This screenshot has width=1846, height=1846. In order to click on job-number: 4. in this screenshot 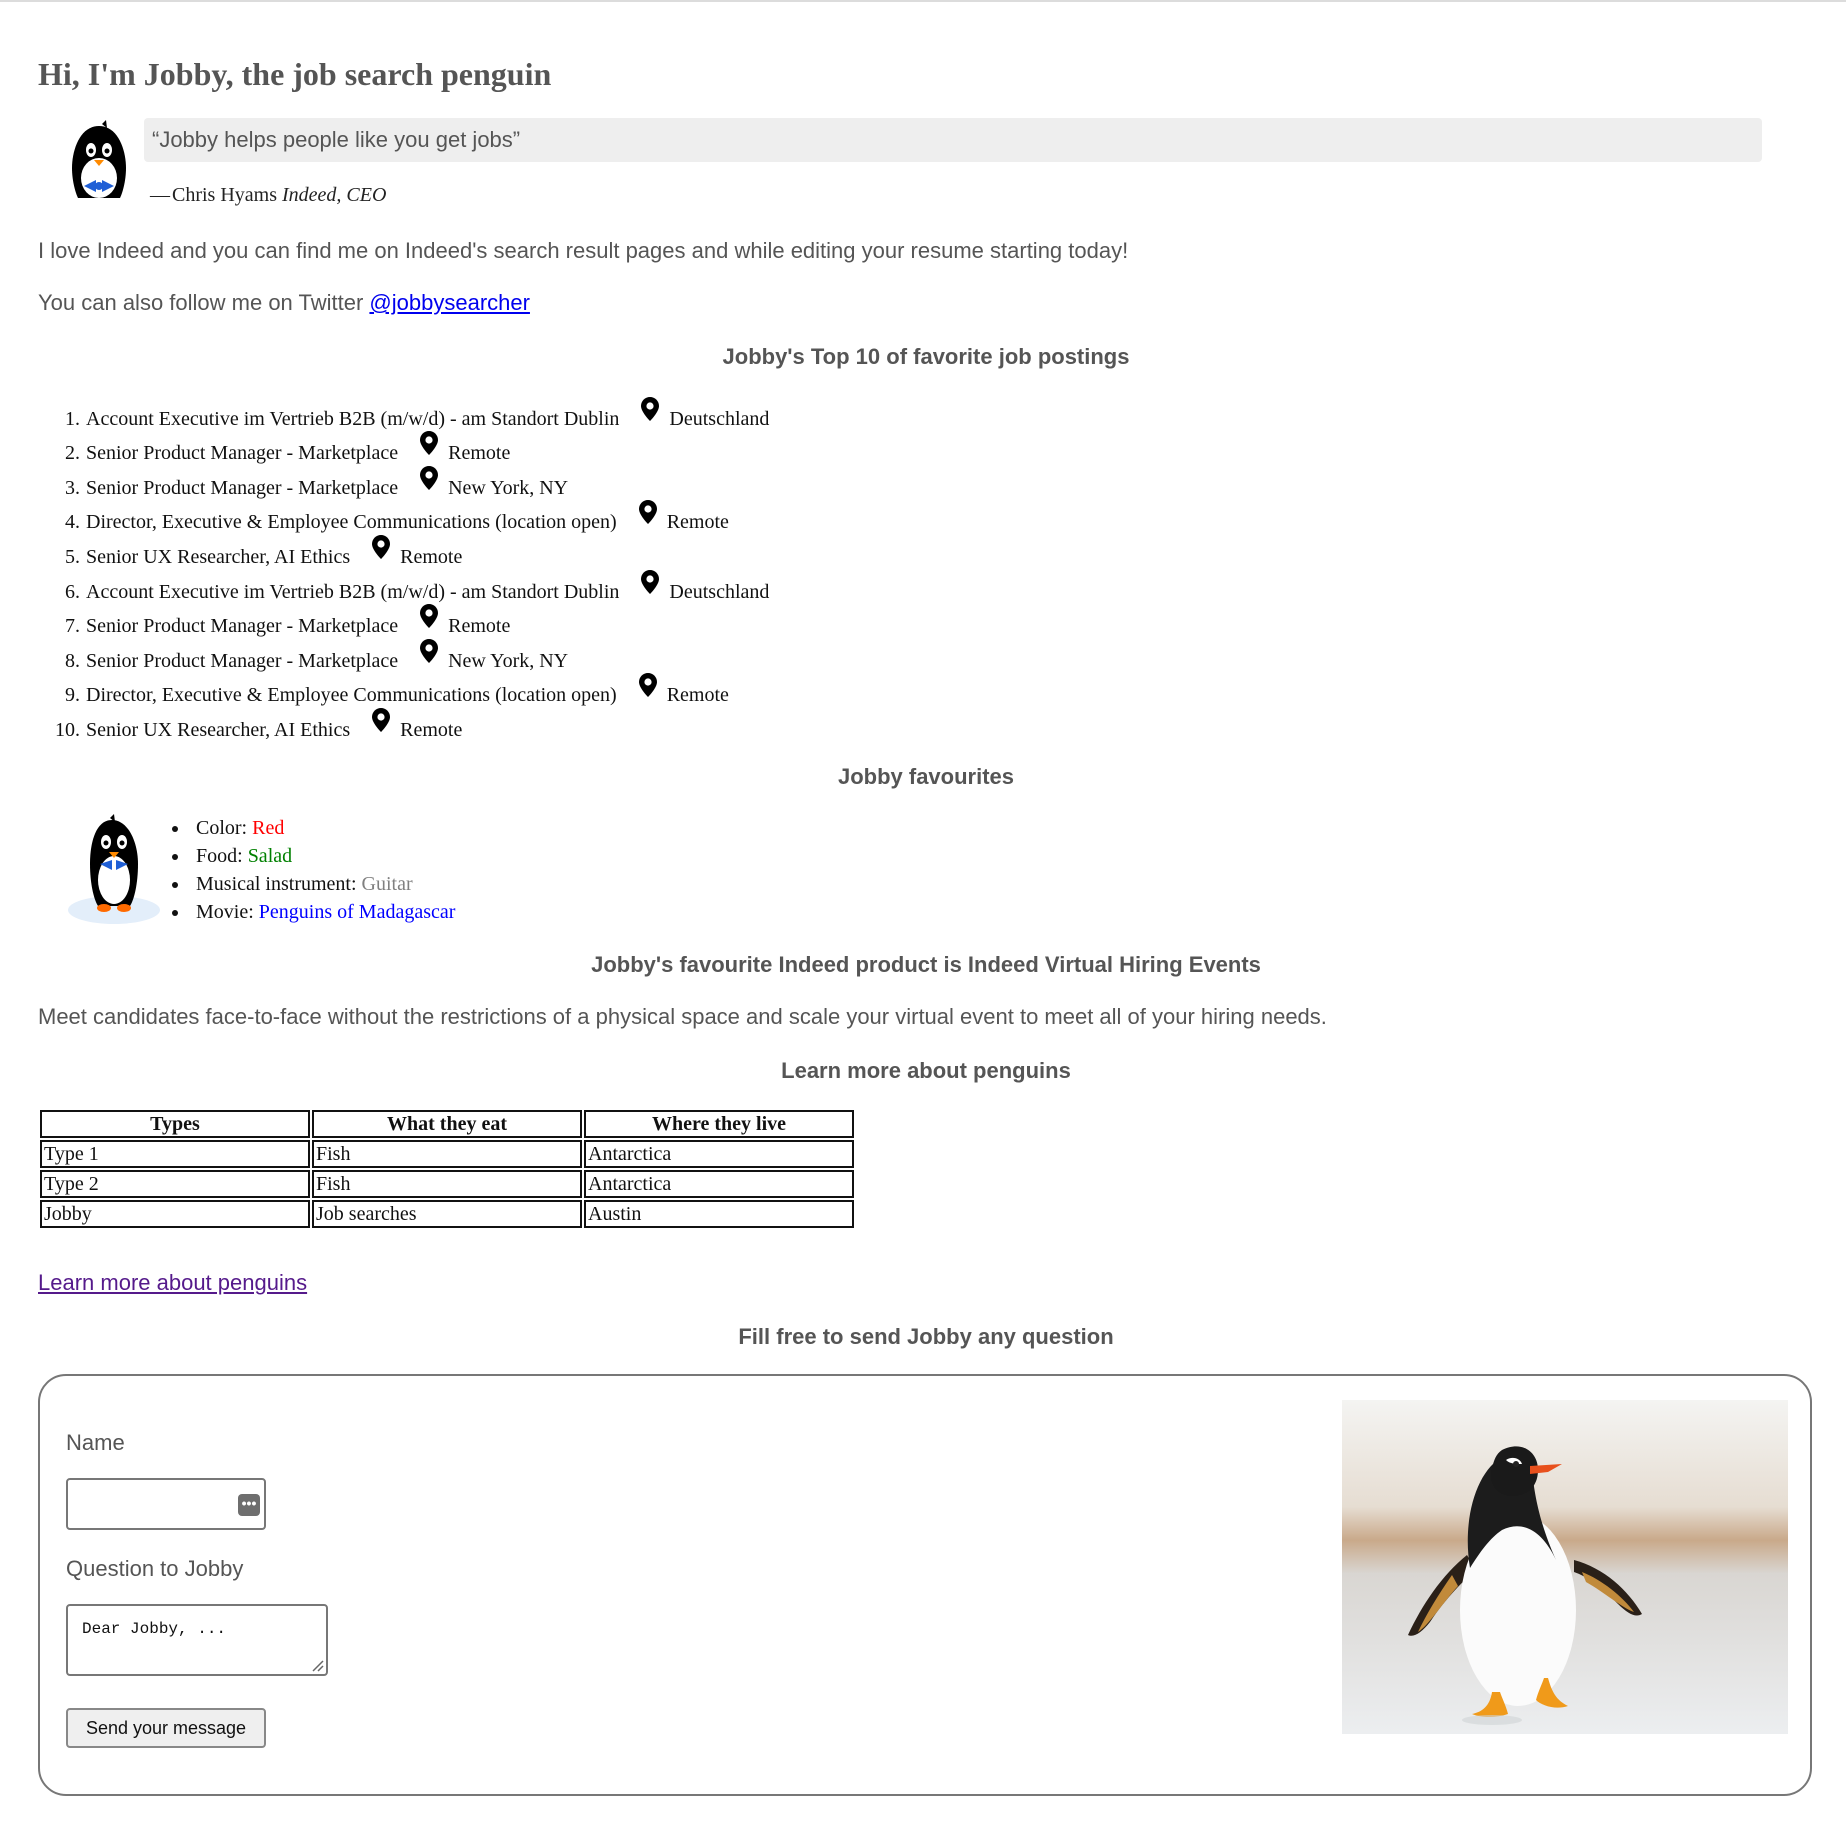, I will do `click(72, 522)`.